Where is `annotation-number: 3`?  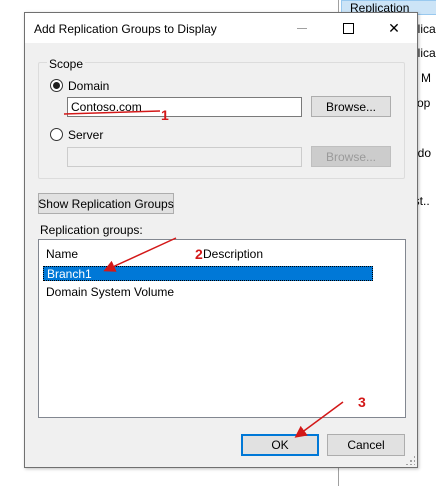 annotation-number: 3 is located at coordinates (362, 402).